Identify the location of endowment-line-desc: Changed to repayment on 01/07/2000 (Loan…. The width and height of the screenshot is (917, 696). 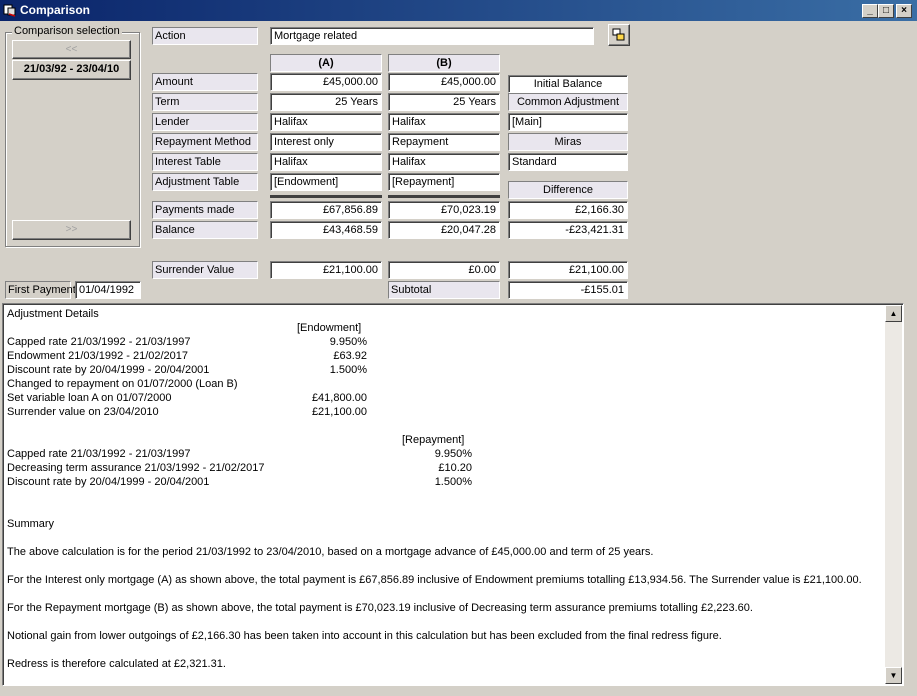
(122, 384).